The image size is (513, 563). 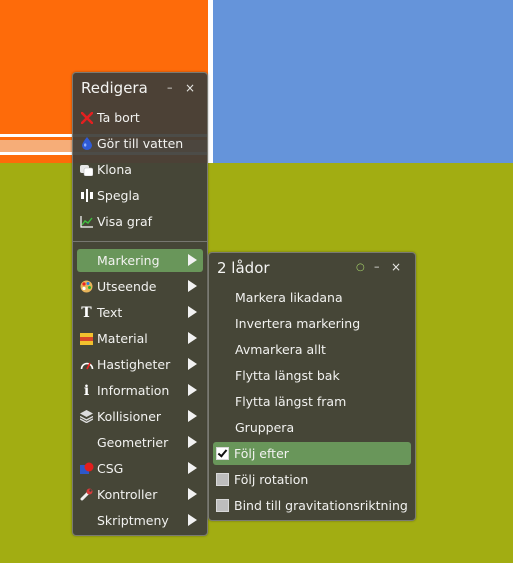 I want to click on water-drop-icon, so click(x=86, y=143).